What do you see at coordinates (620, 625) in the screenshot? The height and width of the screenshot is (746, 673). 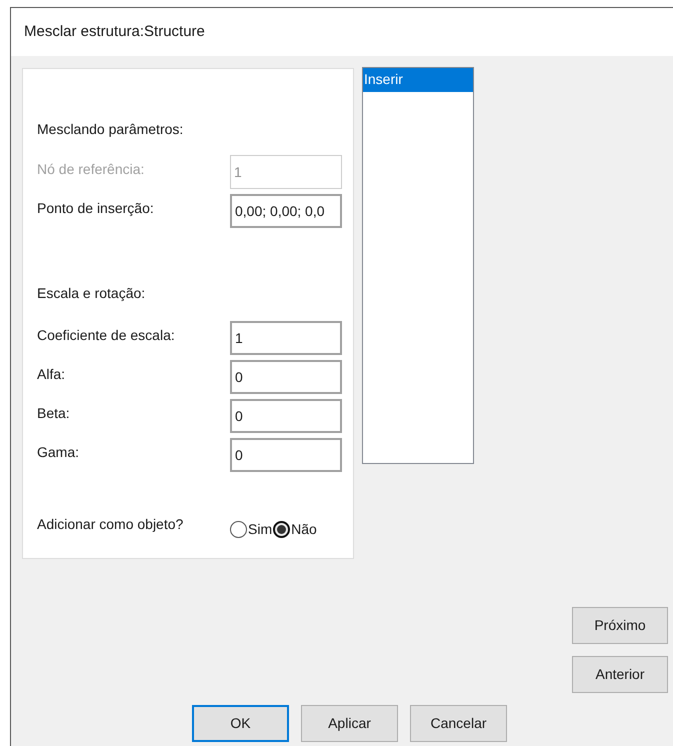 I see `nav-button: Próximo` at bounding box center [620, 625].